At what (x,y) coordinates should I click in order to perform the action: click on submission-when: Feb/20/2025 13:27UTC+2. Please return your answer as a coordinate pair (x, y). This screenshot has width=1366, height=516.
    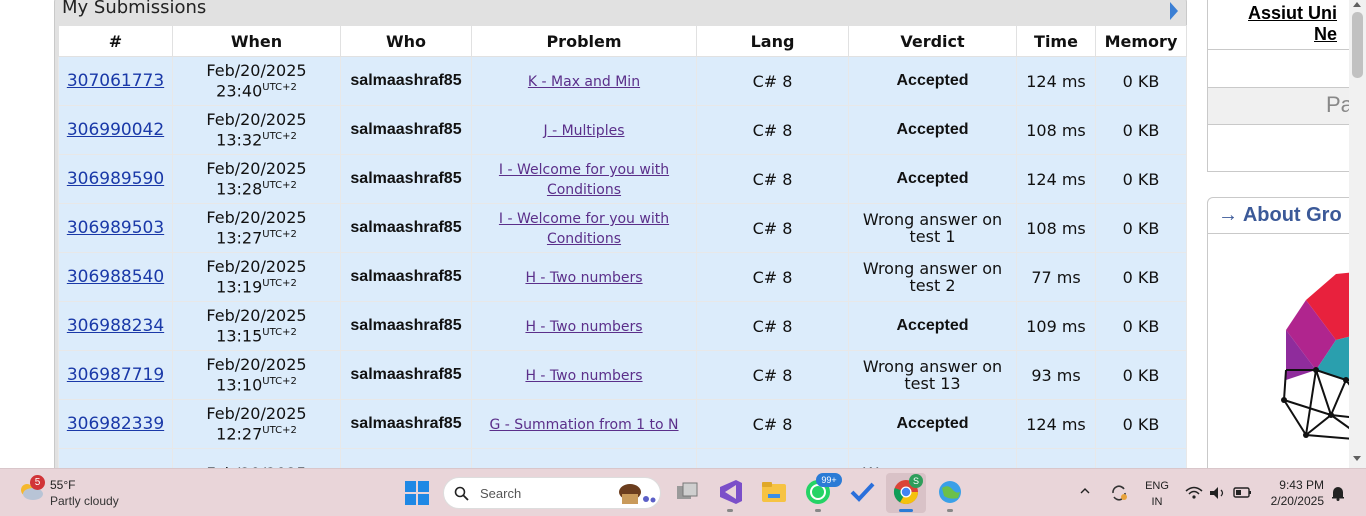
    Looking at the image, I should click on (256, 228).